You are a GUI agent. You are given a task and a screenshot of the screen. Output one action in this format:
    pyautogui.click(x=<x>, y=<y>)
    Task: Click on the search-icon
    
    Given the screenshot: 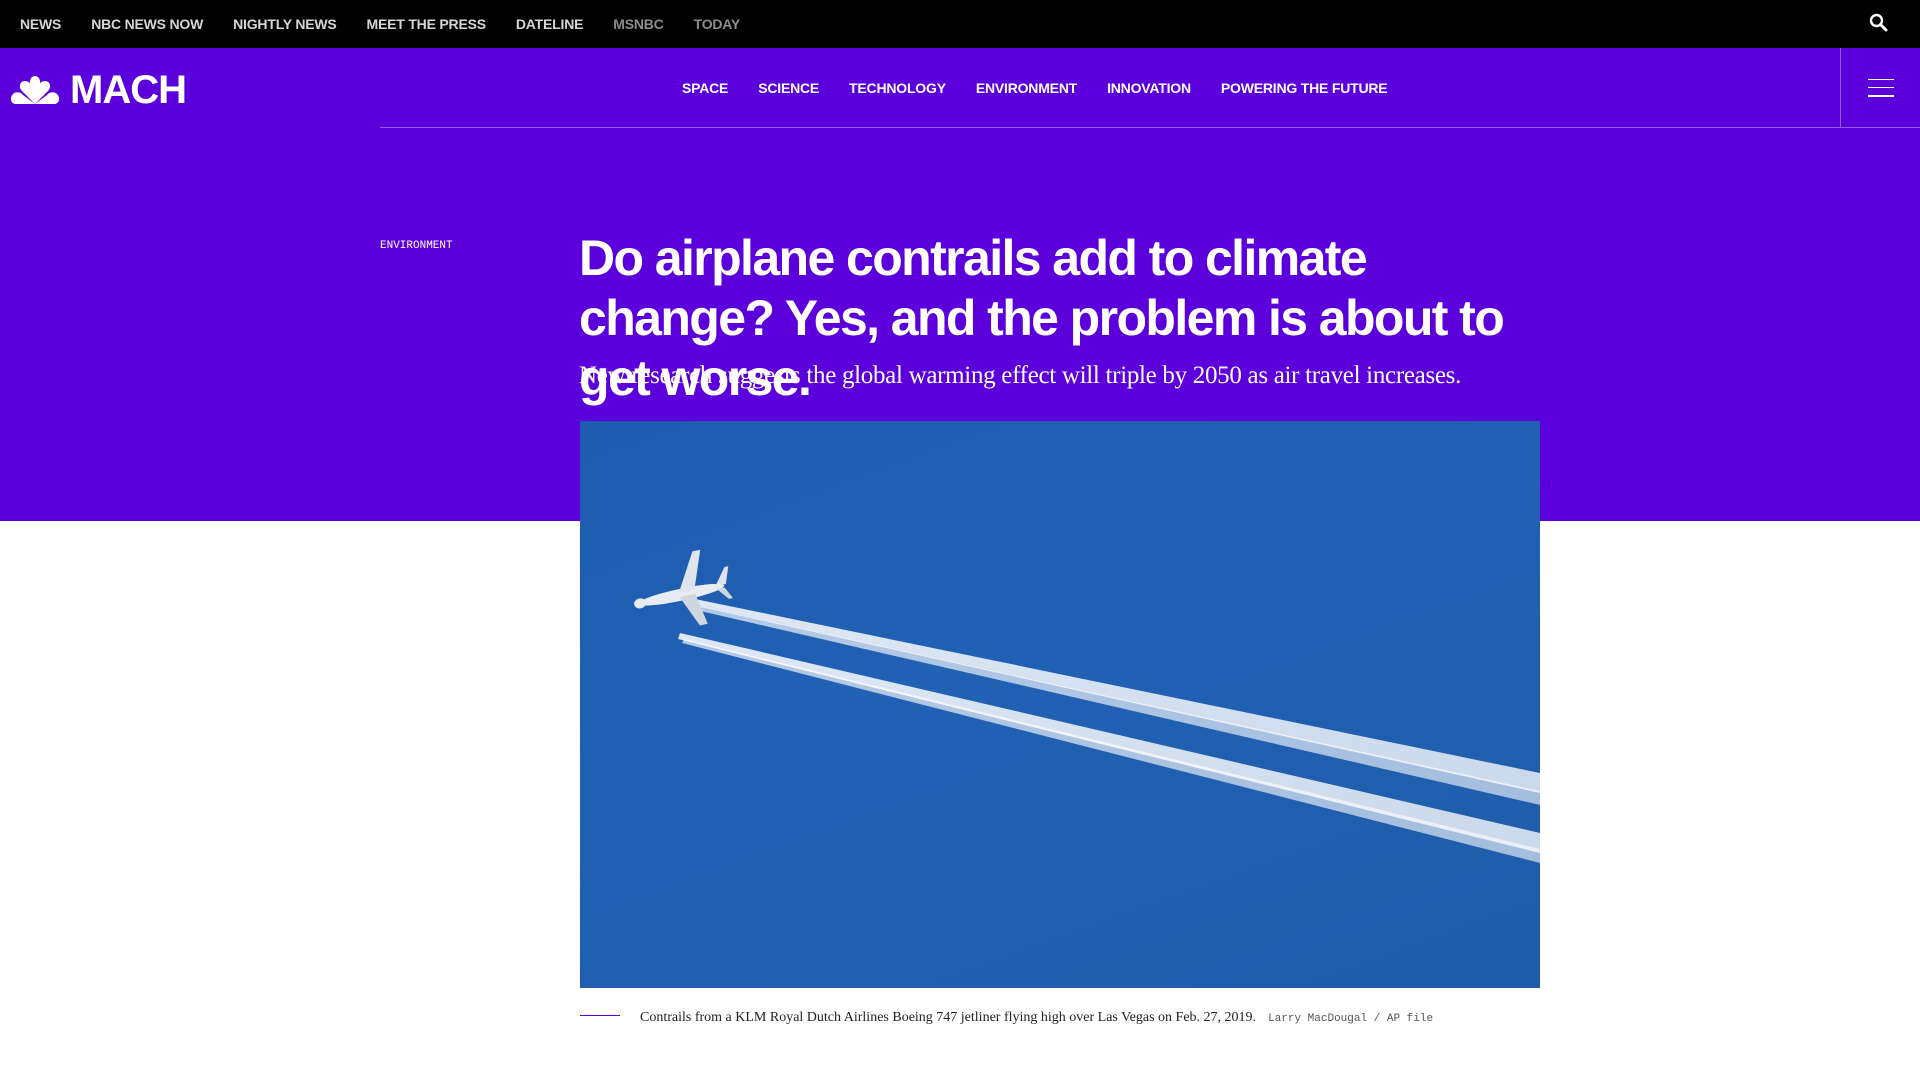 What is the action you would take?
    pyautogui.click(x=1879, y=23)
    